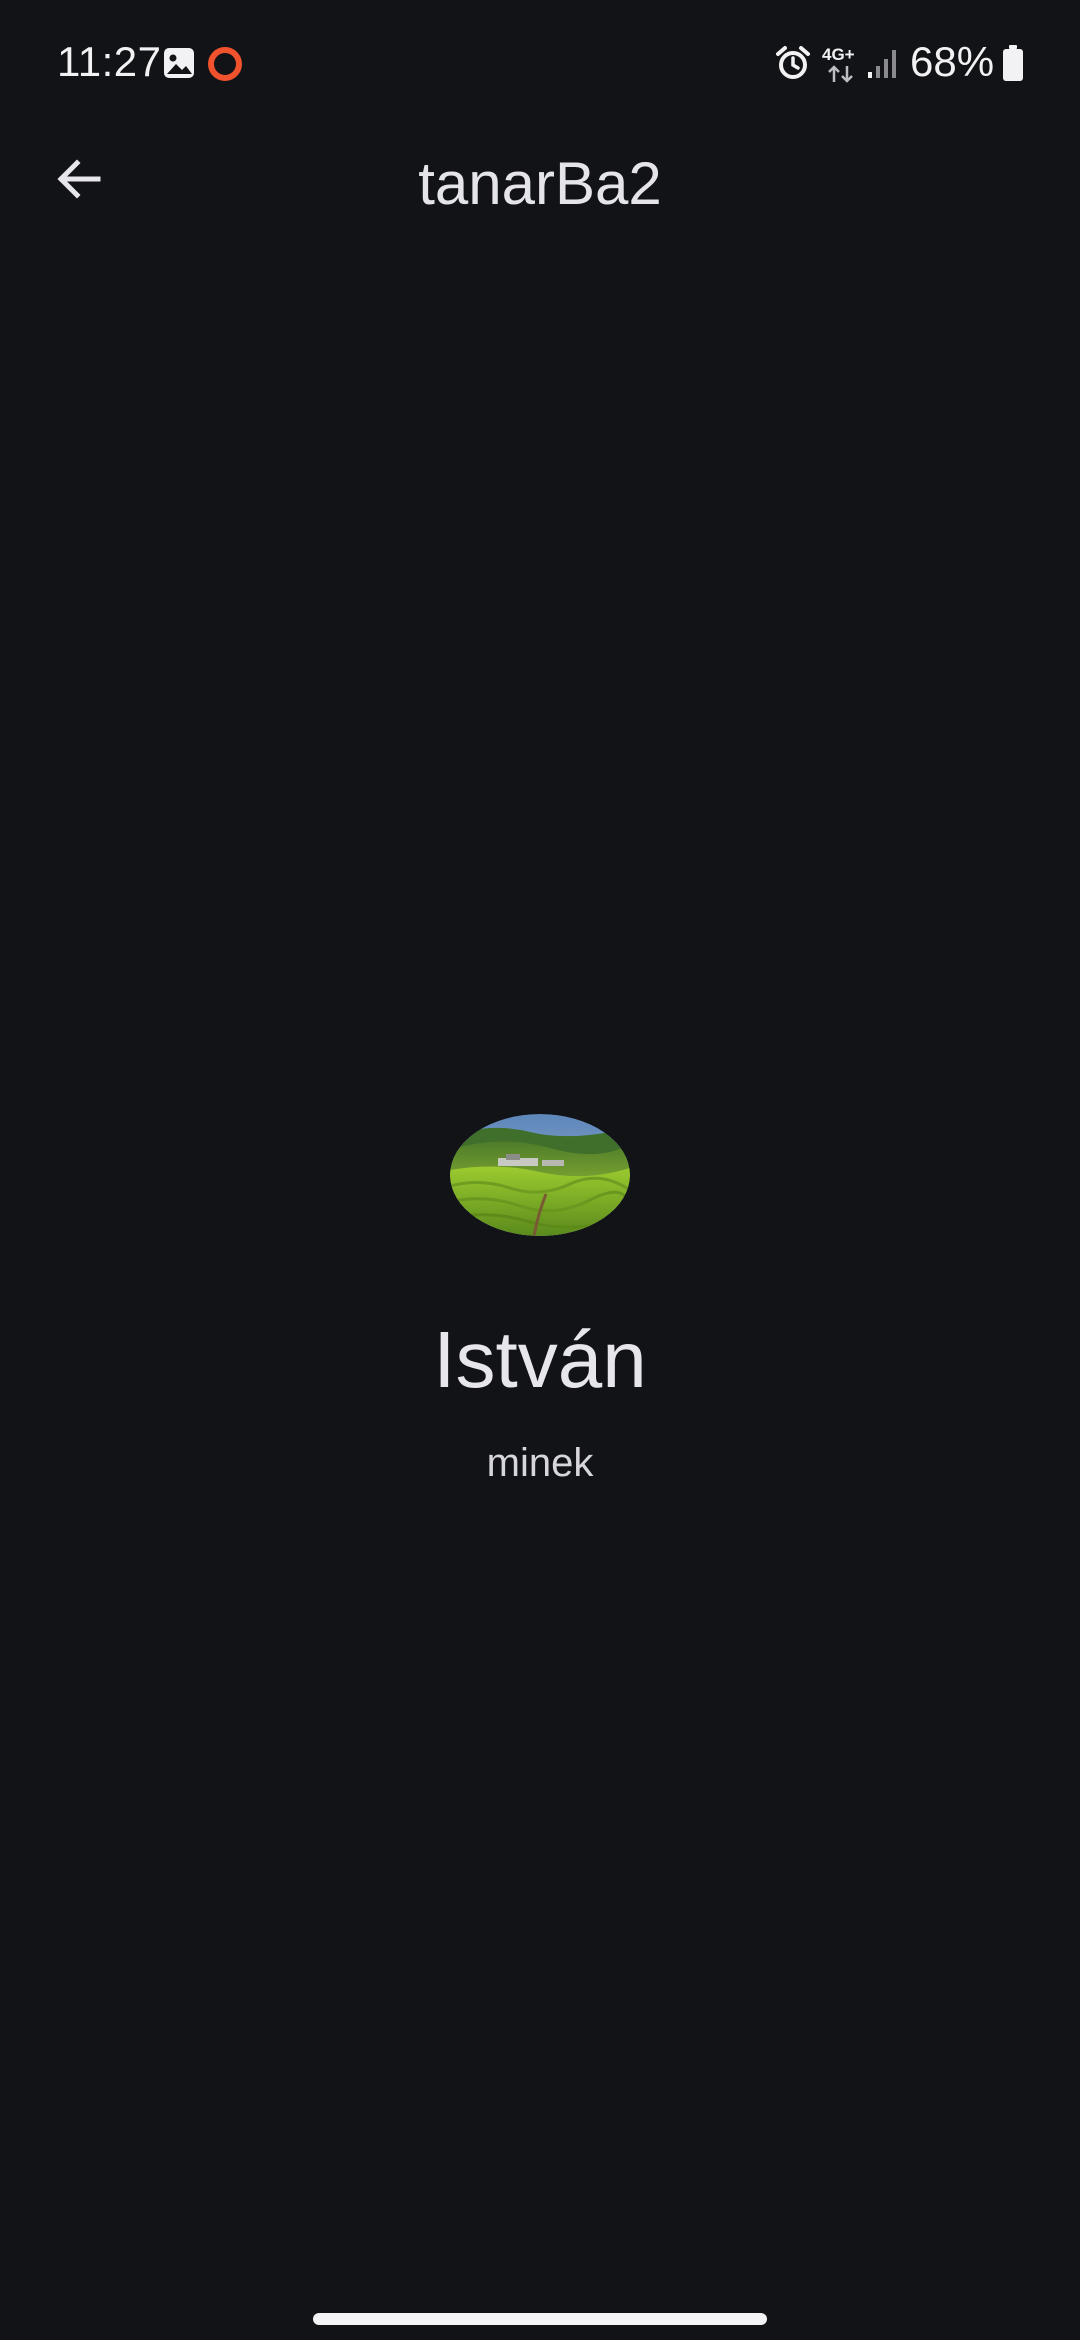 Image resolution: width=1080 pixels, height=2340 pixels. Describe the element at coordinates (540, 1175) in the screenshot. I see `profile-avatar-image` at that location.